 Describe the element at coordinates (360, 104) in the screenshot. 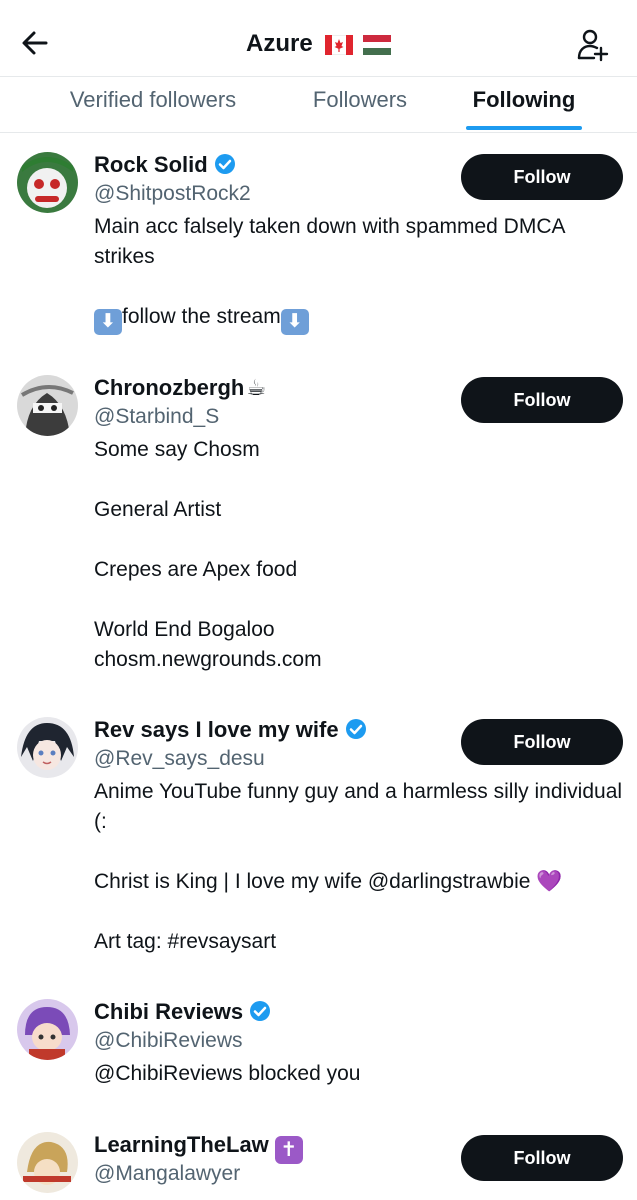

I see `tab-followers: Followers` at that location.